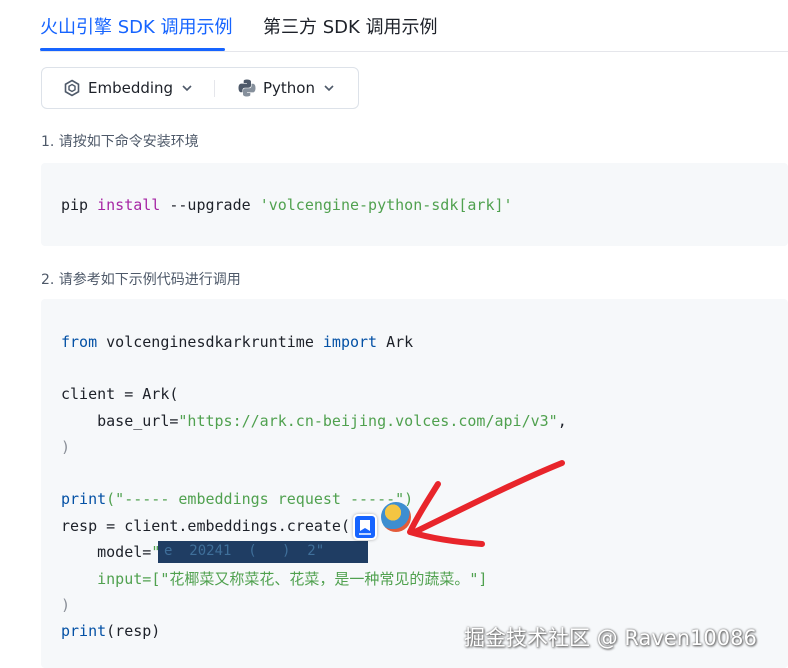 The width and height of the screenshot is (788, 668). Describe the element at coordinates (210, 205) in the screenshot. I see `code-token: --upgrade` at that location.